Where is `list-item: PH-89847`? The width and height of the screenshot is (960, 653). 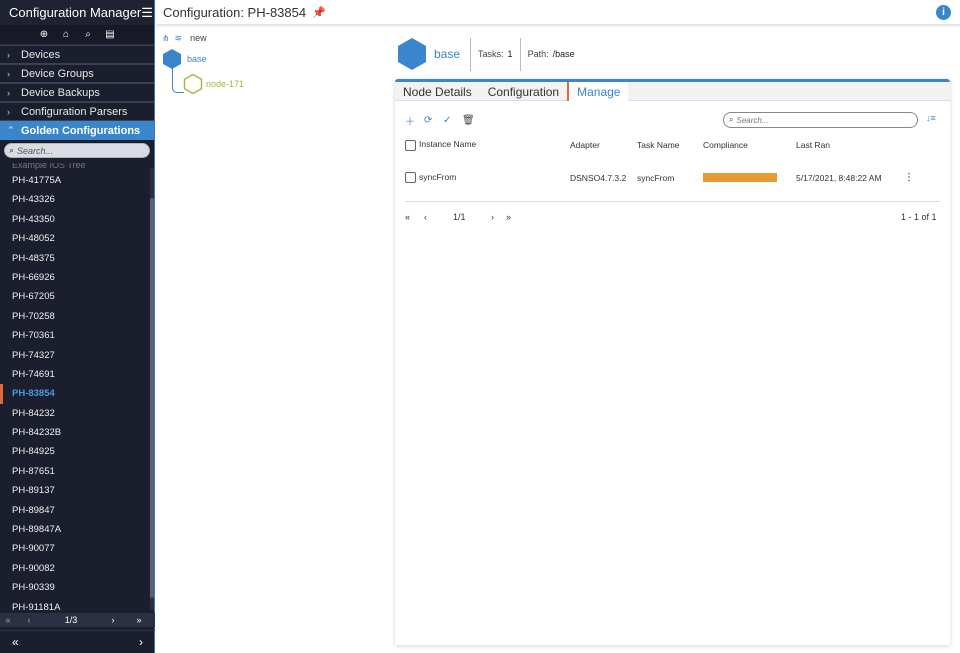 list-item: PH-89847 is located at coordinates (75, 510).